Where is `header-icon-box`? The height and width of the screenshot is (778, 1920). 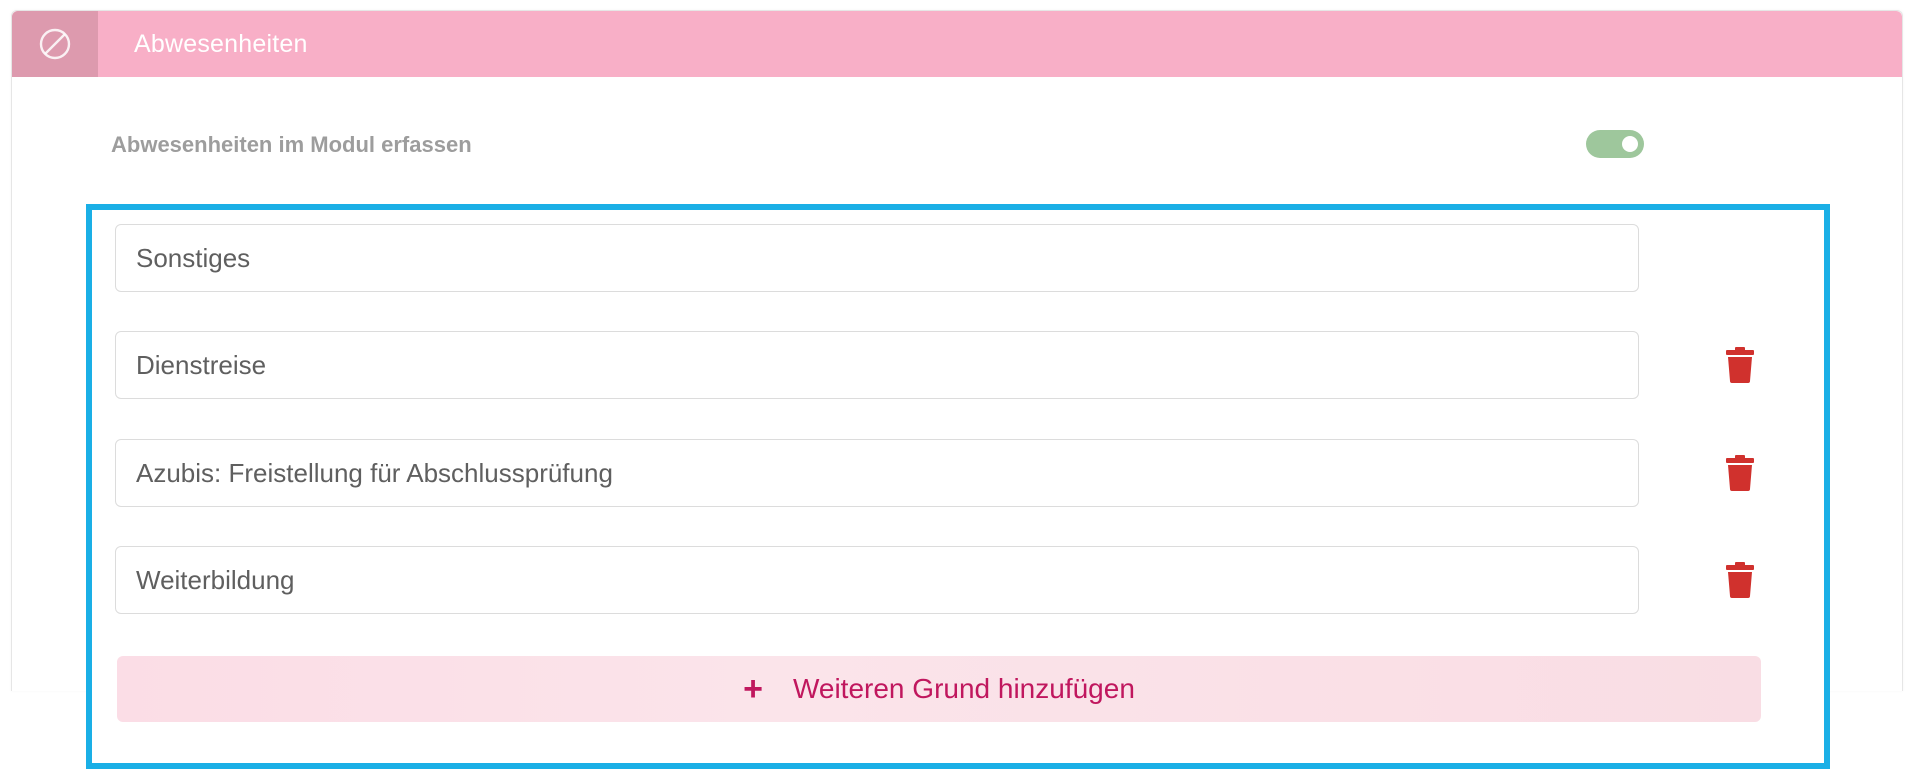
header-icon-box is located at coordinates (55, 44).